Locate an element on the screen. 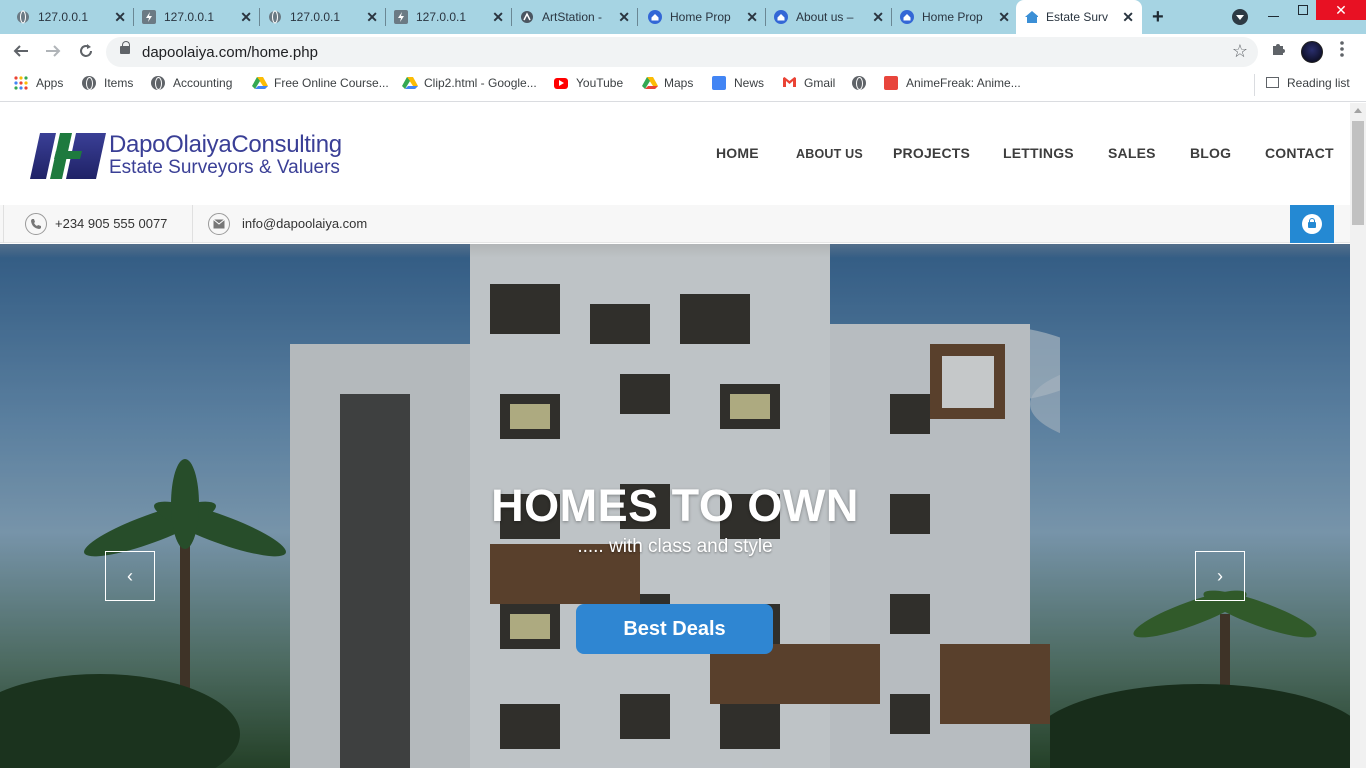 This screenshot has width=1366, height=768. browser-tab-active: Estate Surv ✕ is located at coordinates (1079, 17).